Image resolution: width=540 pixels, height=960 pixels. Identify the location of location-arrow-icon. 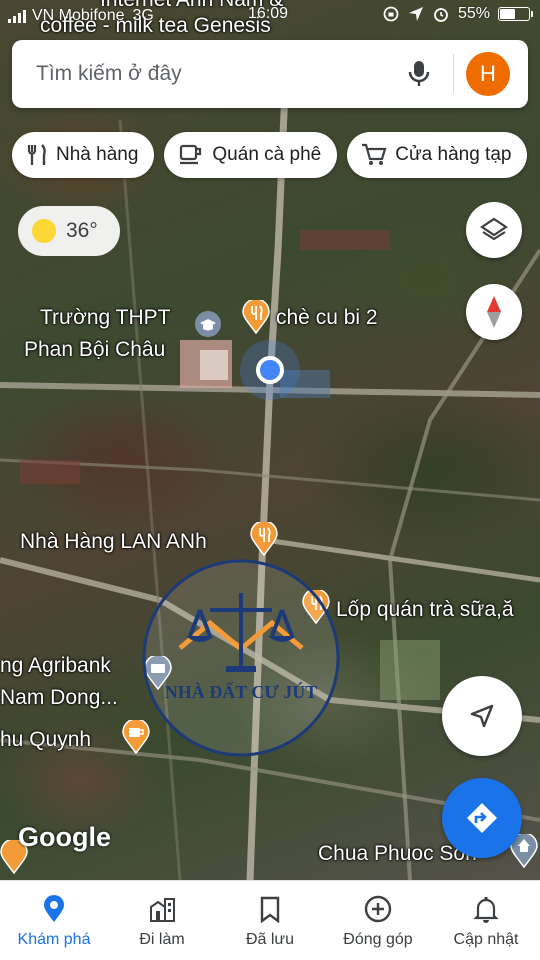
(415, 14).